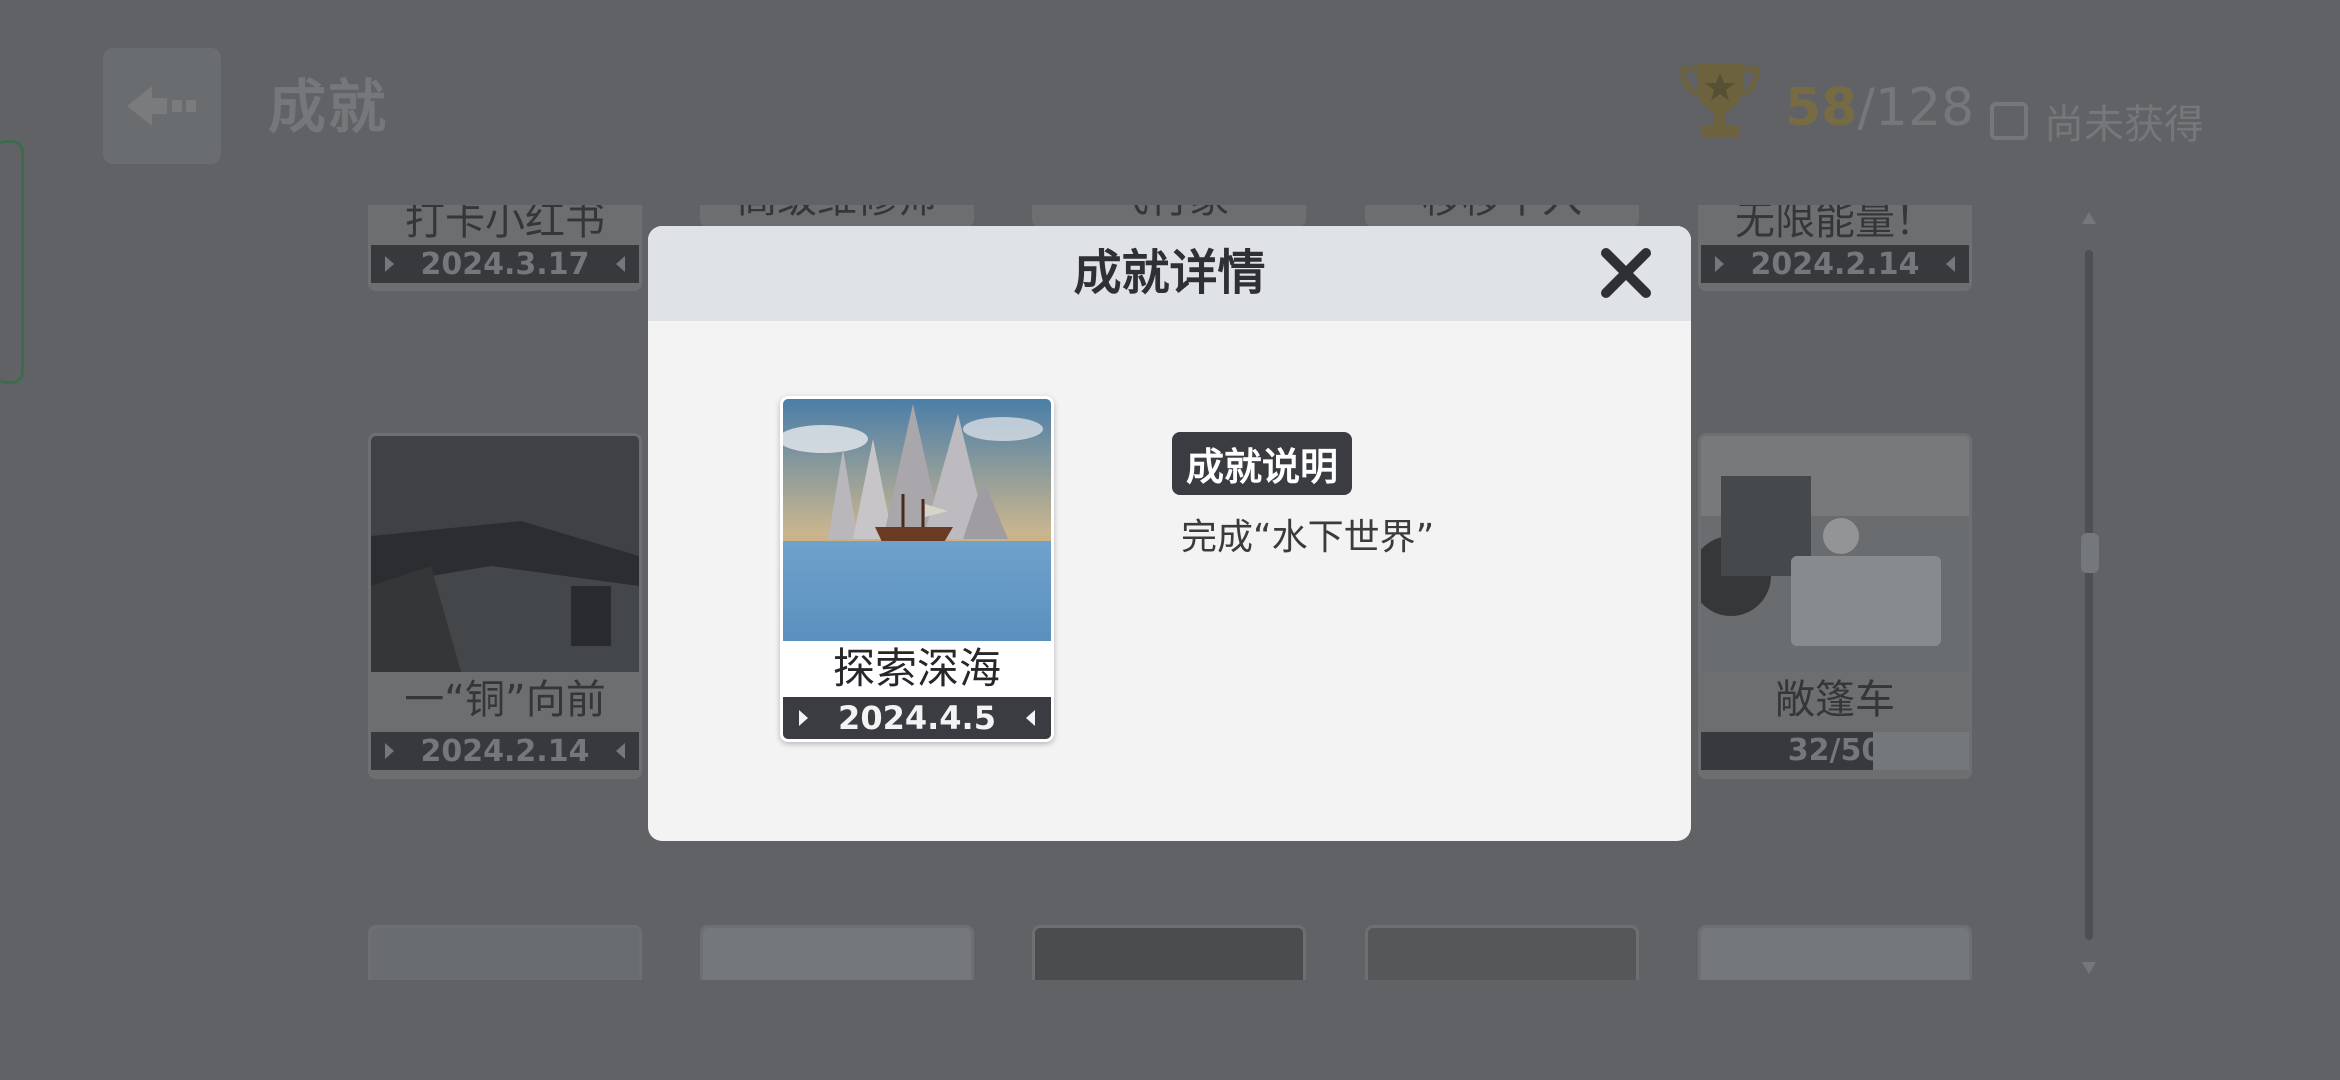 The height and width of the screenshot is (1080, 2340). Describe the element at coordinates (1262, 463) in the screenshot. I see `description-label: 成就说明` at that location.